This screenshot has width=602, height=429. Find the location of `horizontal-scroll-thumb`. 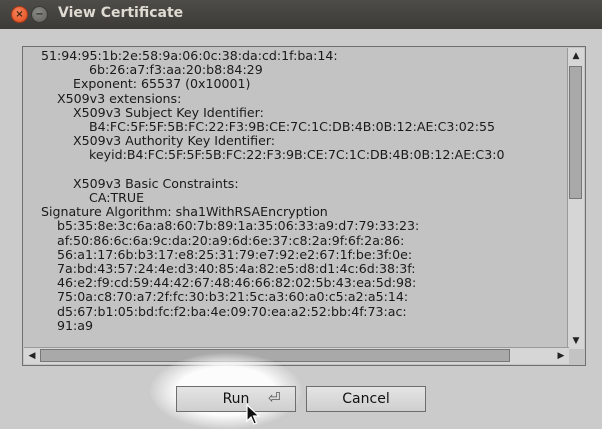

horizontal-scroll-thumb is located at coordinates (275, 355).